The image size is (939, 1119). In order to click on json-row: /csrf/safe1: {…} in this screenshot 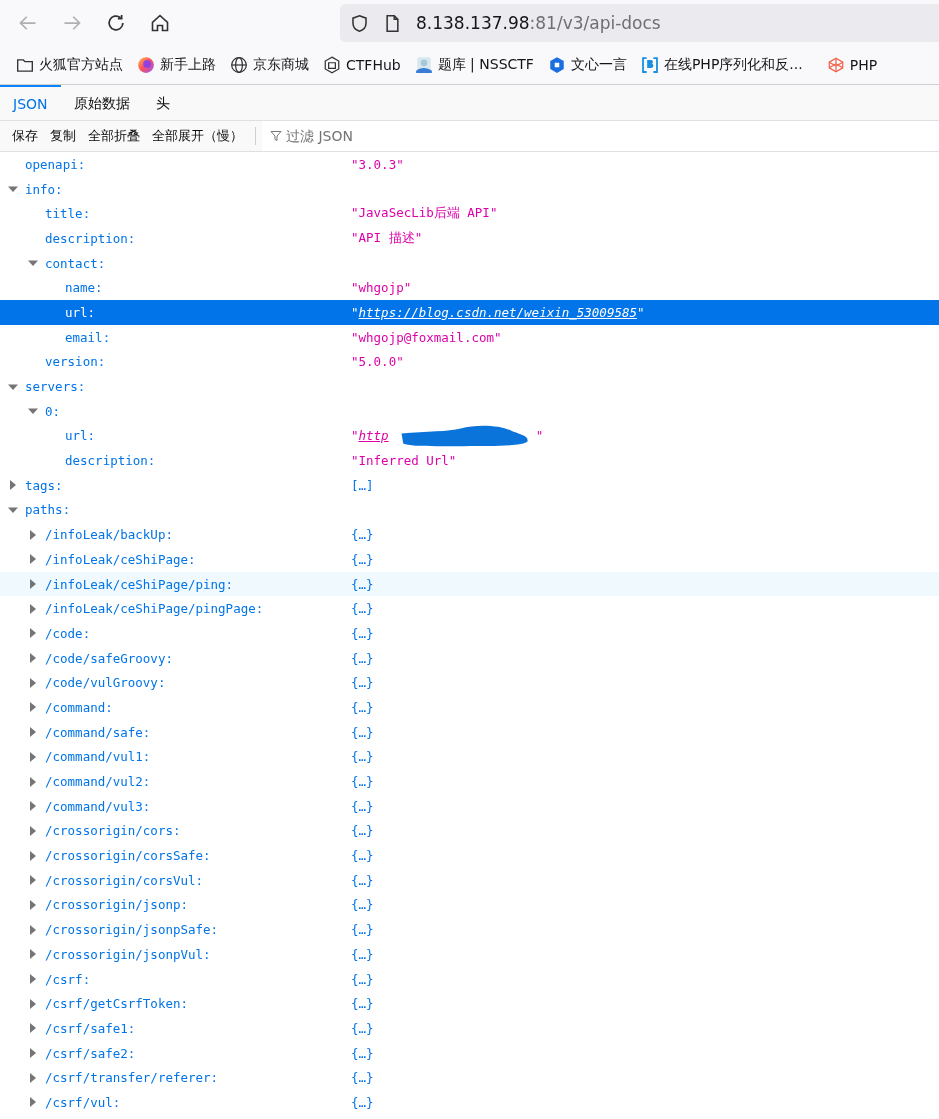, I will do `click(469, 1028)`.